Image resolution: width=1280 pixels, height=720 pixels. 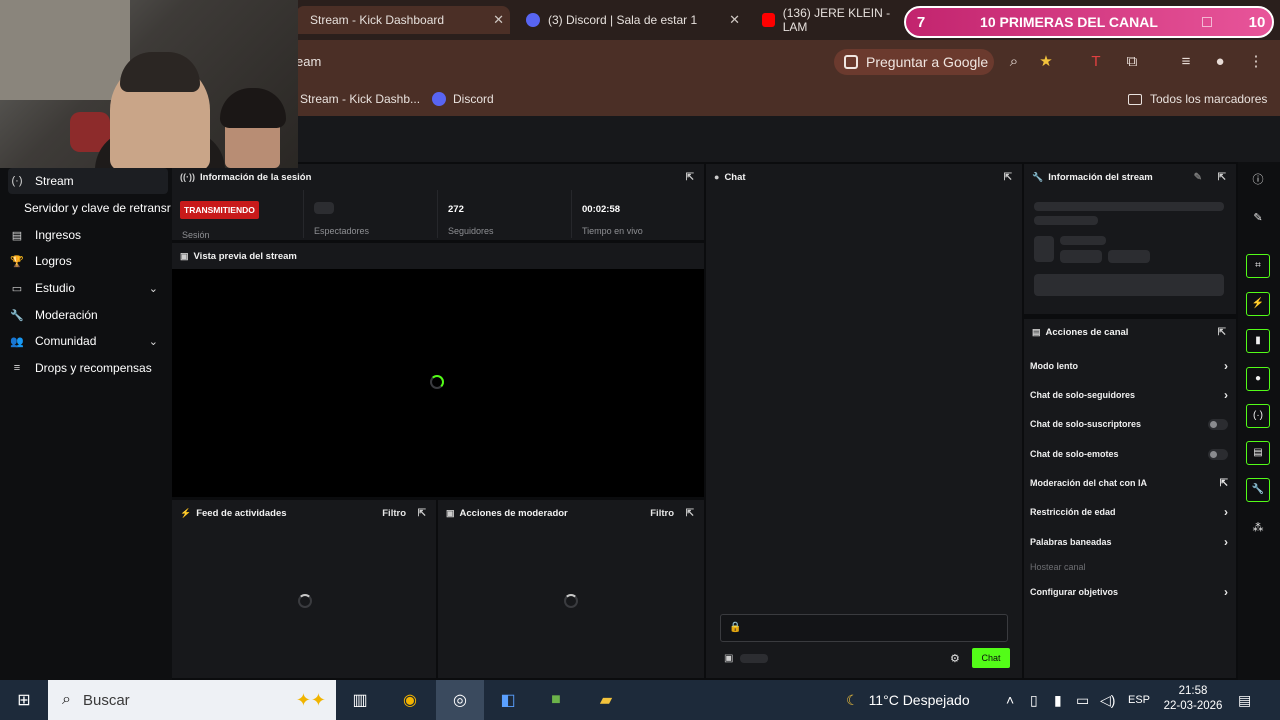 What do you see at coordinates (1197, 99) in the screenshot?
I see `all-bookmarks-button: Todos los marcadores` at bounding box center [1197, 99].